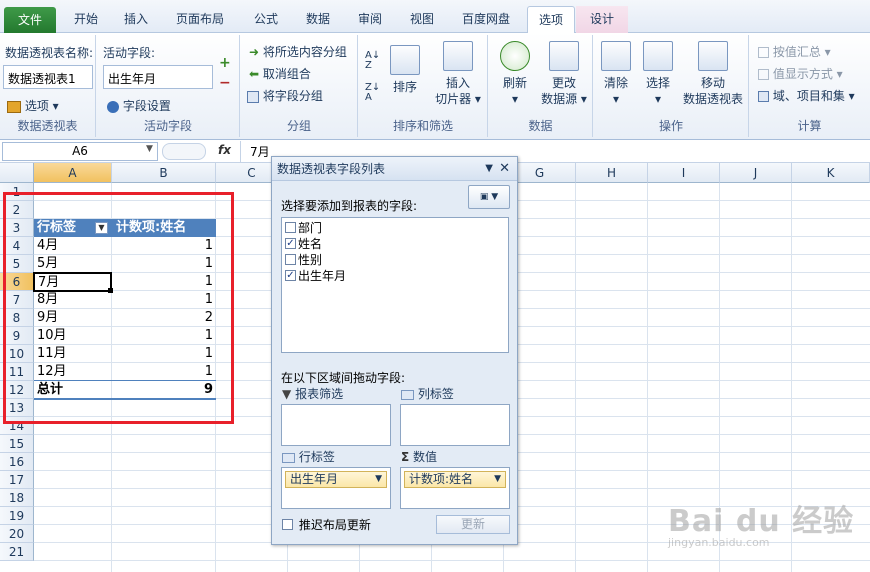 The height and width of the screenshot is (572, 870). What do you see at coordinates (372, 93) in the screenshot?
I see `sort-za-icon: Z↓ A` at bounding box center [372, 93].